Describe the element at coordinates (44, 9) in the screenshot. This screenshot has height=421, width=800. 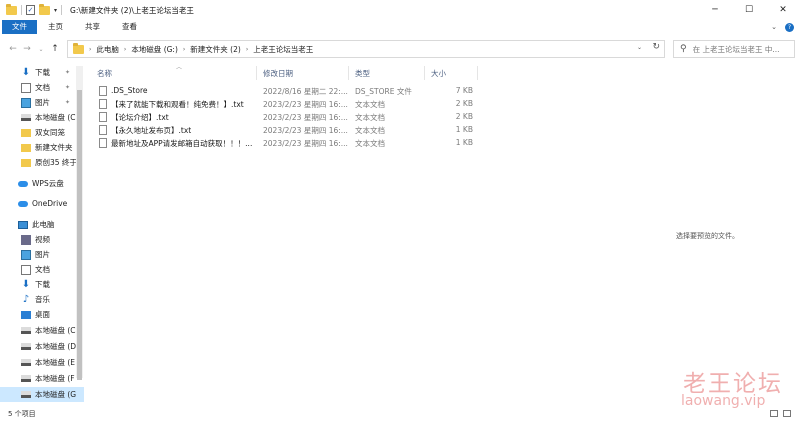
I see `new-folder-icon` at that location.